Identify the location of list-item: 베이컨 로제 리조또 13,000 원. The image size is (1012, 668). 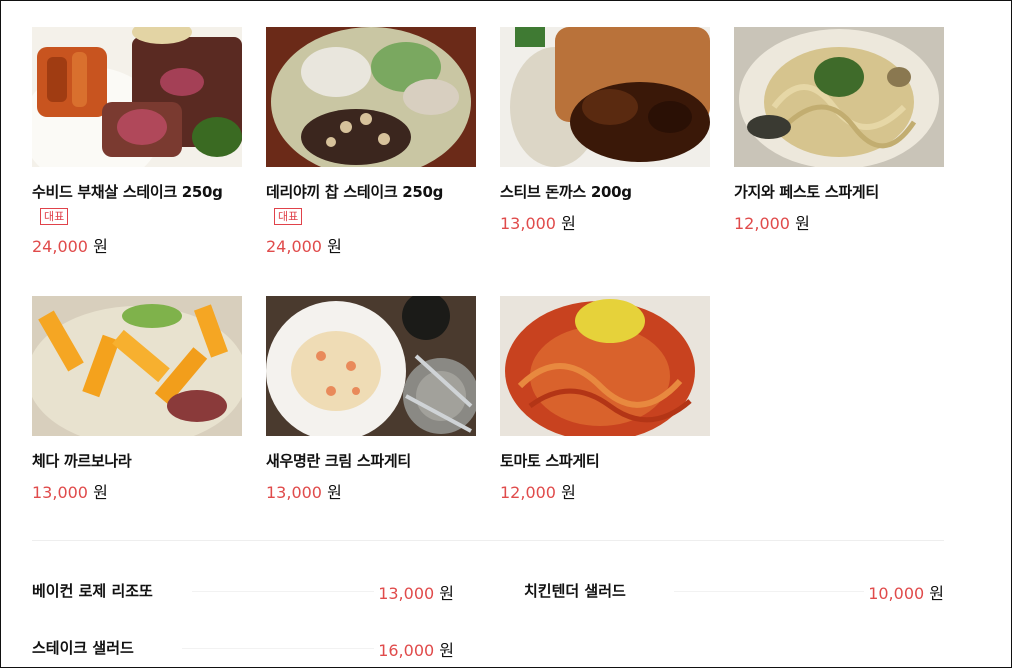
(243, 591).